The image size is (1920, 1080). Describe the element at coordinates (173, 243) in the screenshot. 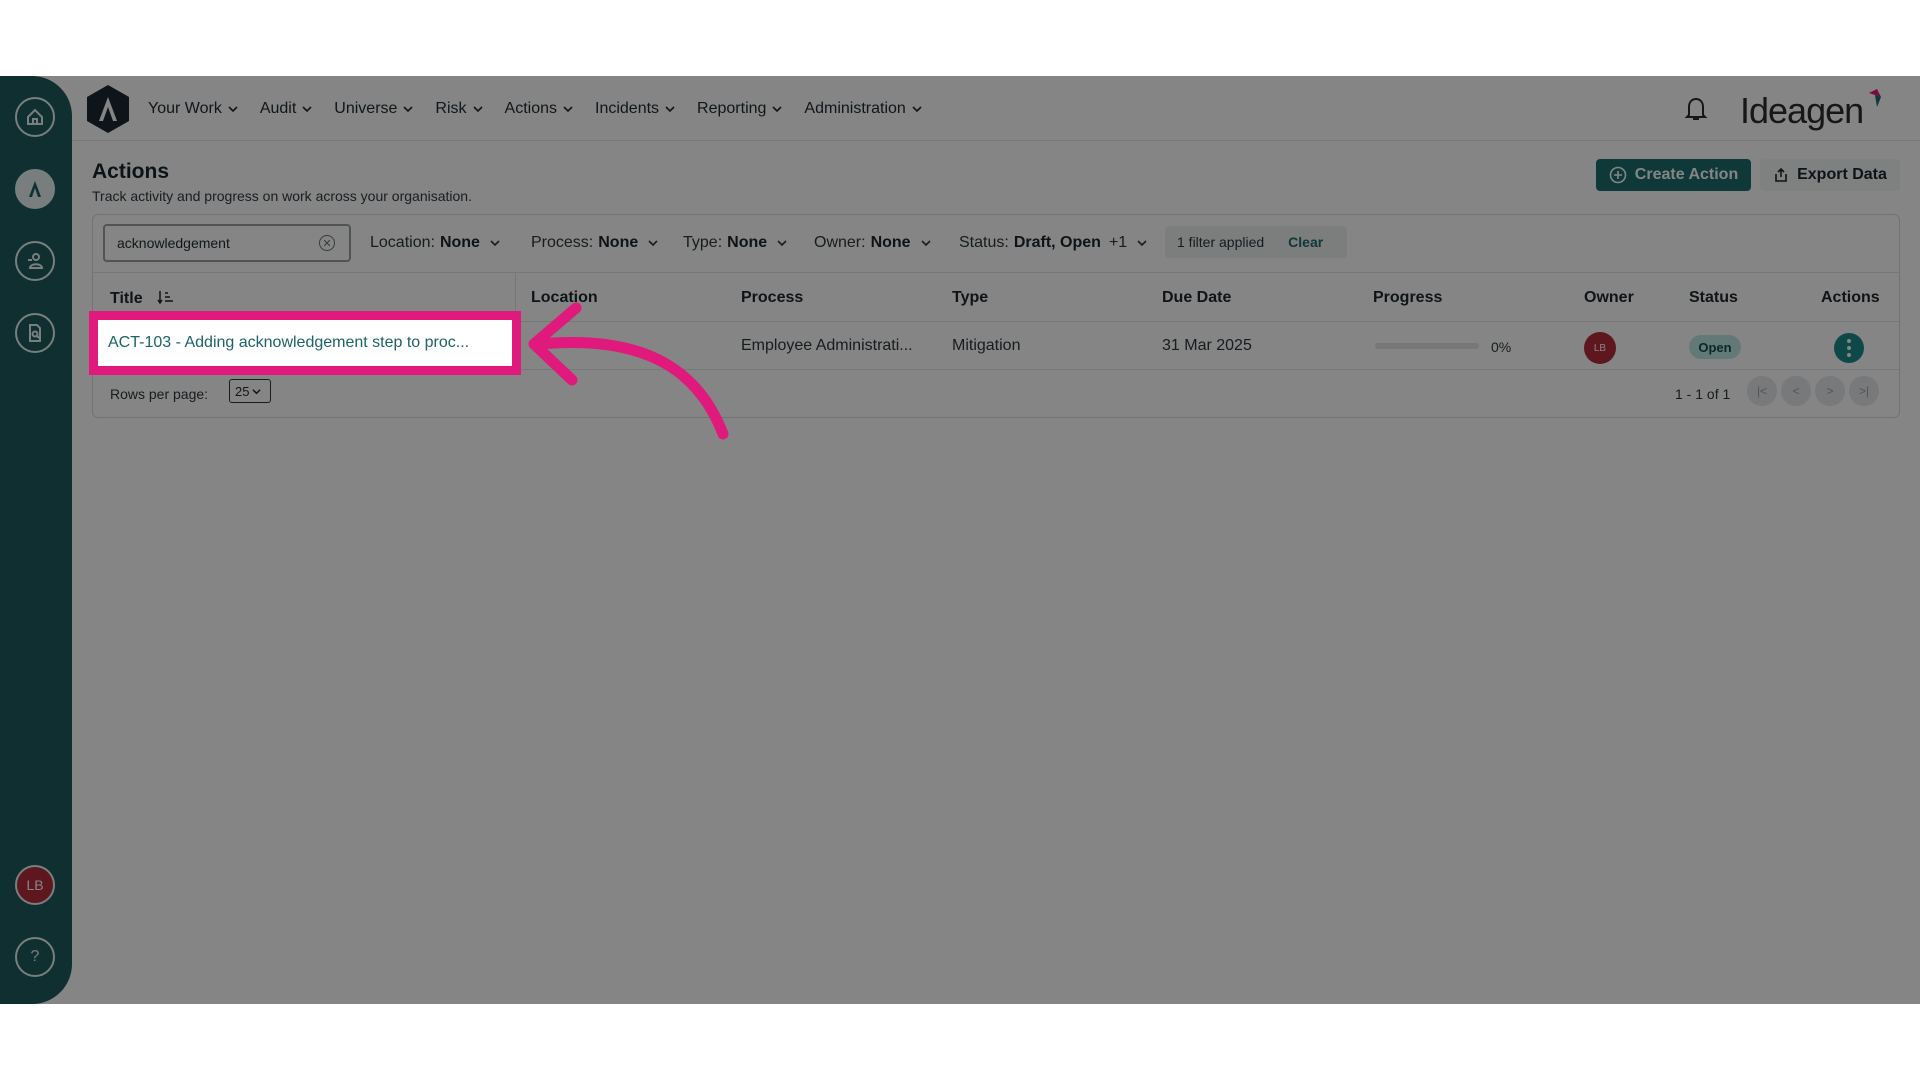

I see `search-value: acknowledgement` at that location.